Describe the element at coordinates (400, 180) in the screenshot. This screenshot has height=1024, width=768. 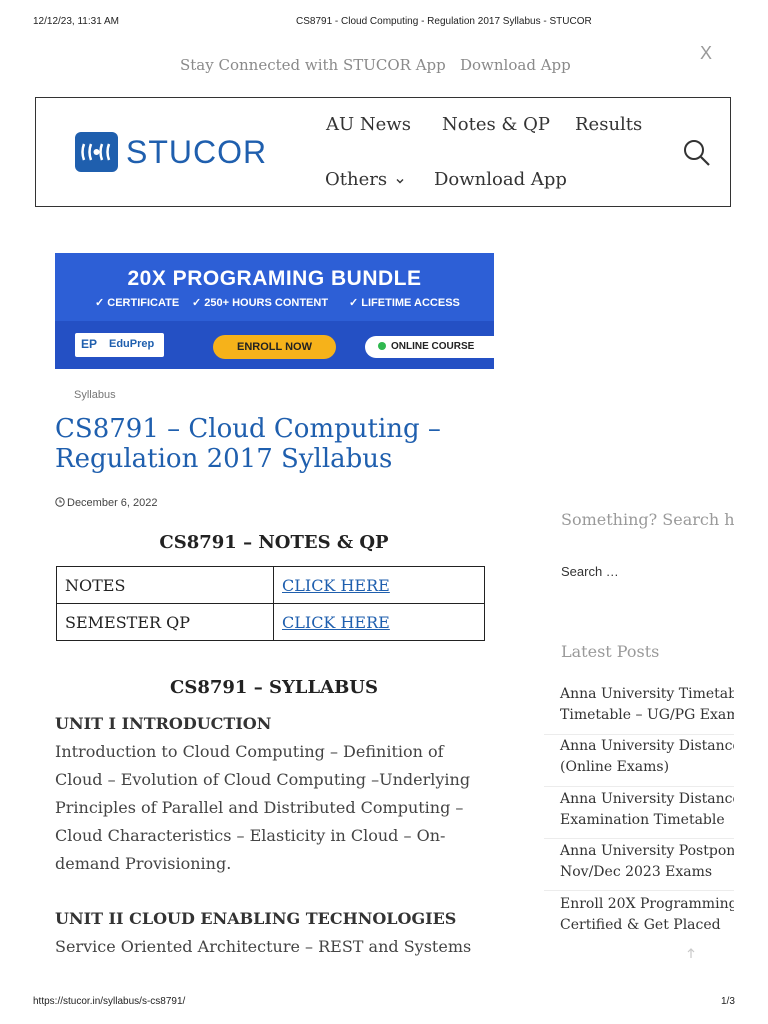
I see `chevron-down-icon` at that location.